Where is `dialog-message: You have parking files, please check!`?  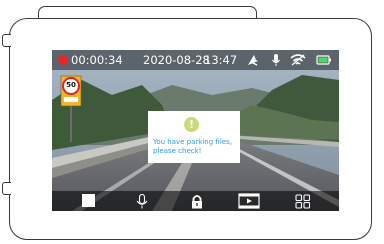 dialog-message: You have parking files, please check! is located at coordinates (192, 146).